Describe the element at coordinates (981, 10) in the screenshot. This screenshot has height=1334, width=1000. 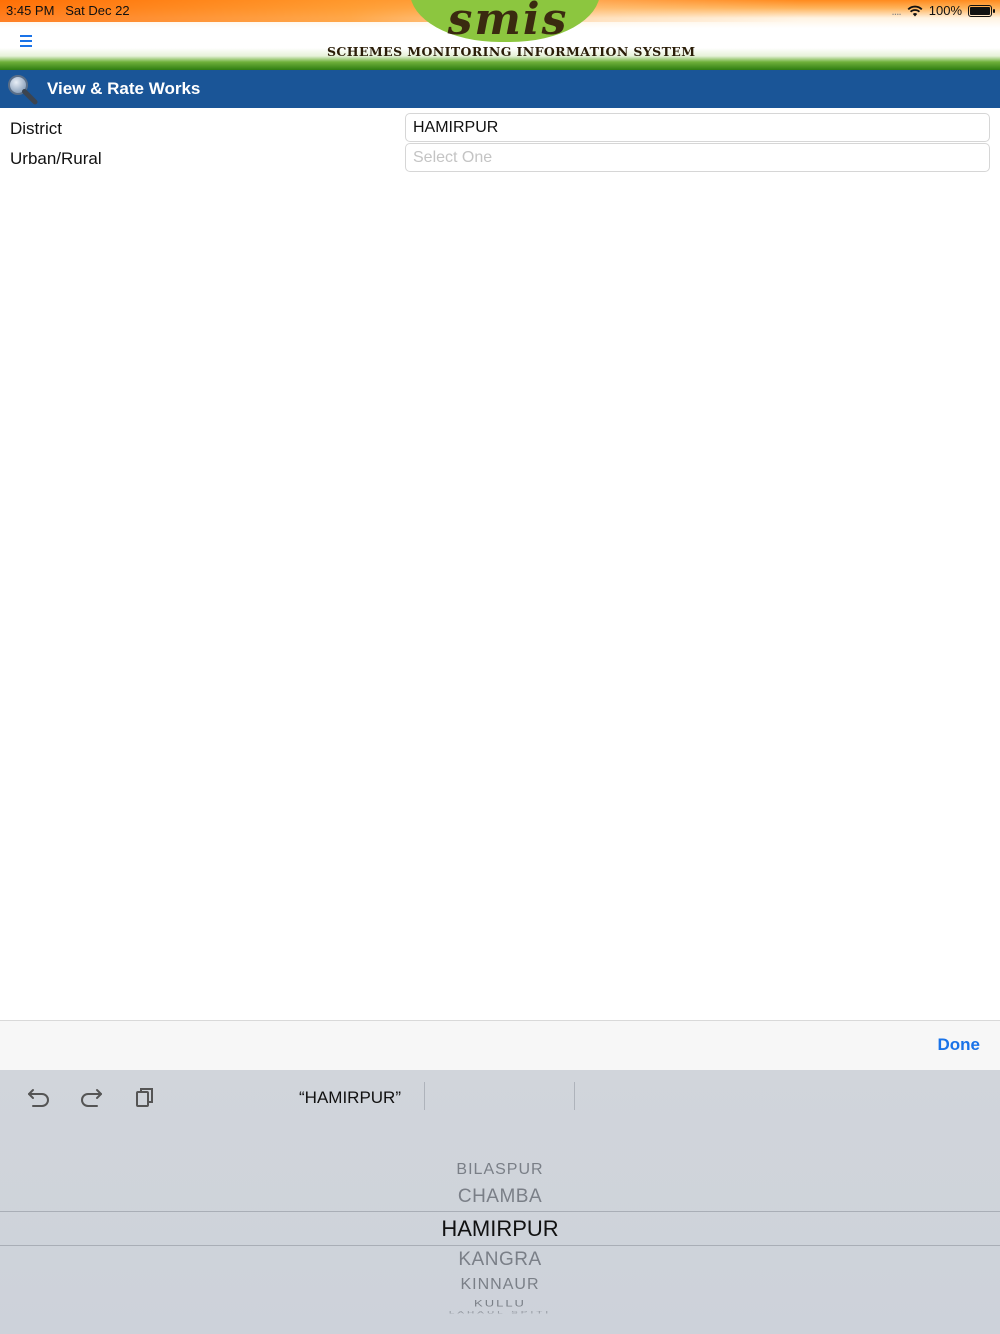
I see `battery-icon` at that location.